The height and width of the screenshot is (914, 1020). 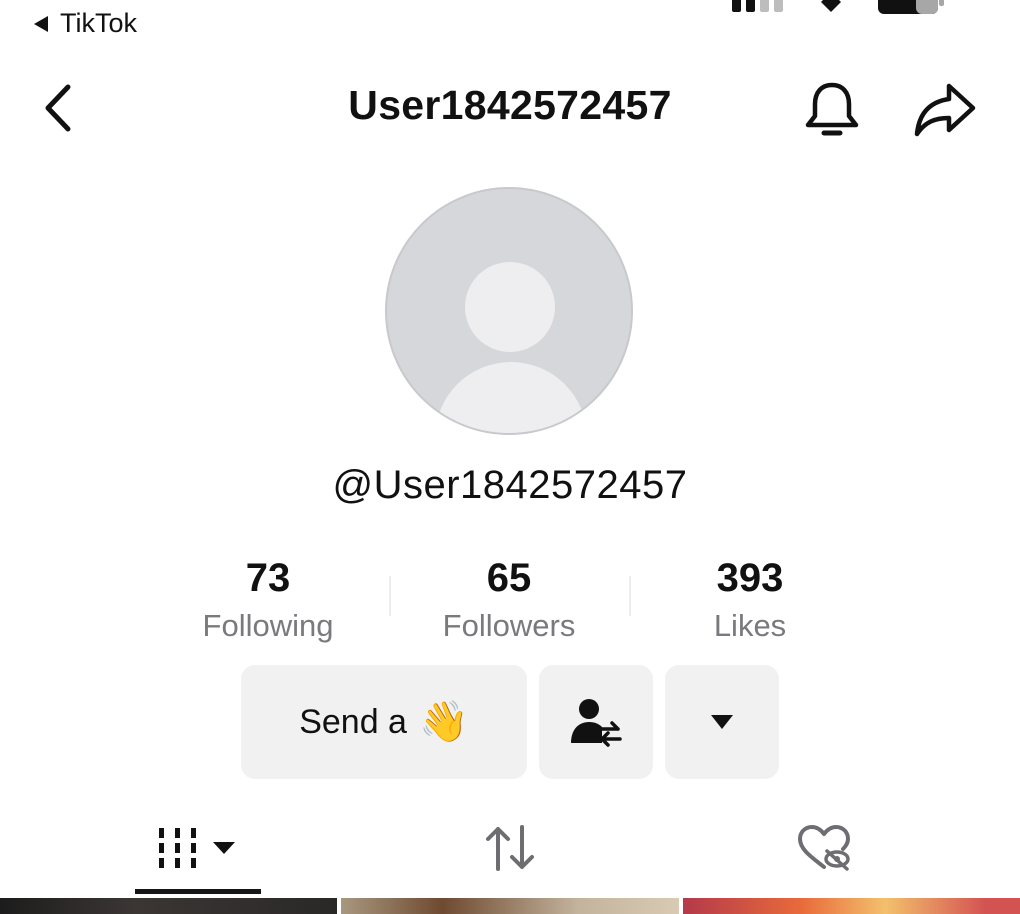 I want to click on suggested-accounts-icon, so click(x=596, y=723).